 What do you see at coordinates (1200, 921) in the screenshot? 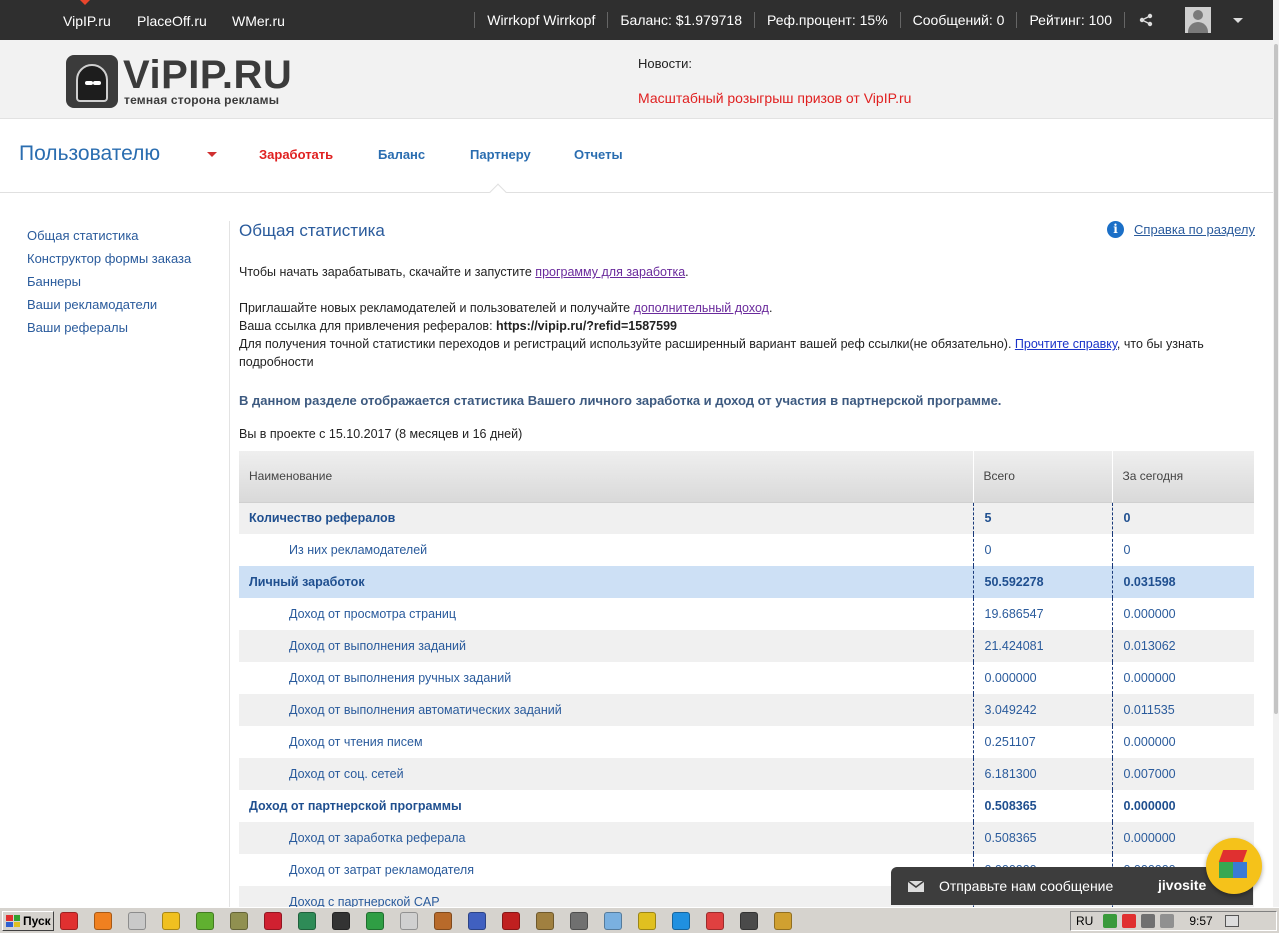
I see `clock: 9:57` at bounding box center [1200, 921].